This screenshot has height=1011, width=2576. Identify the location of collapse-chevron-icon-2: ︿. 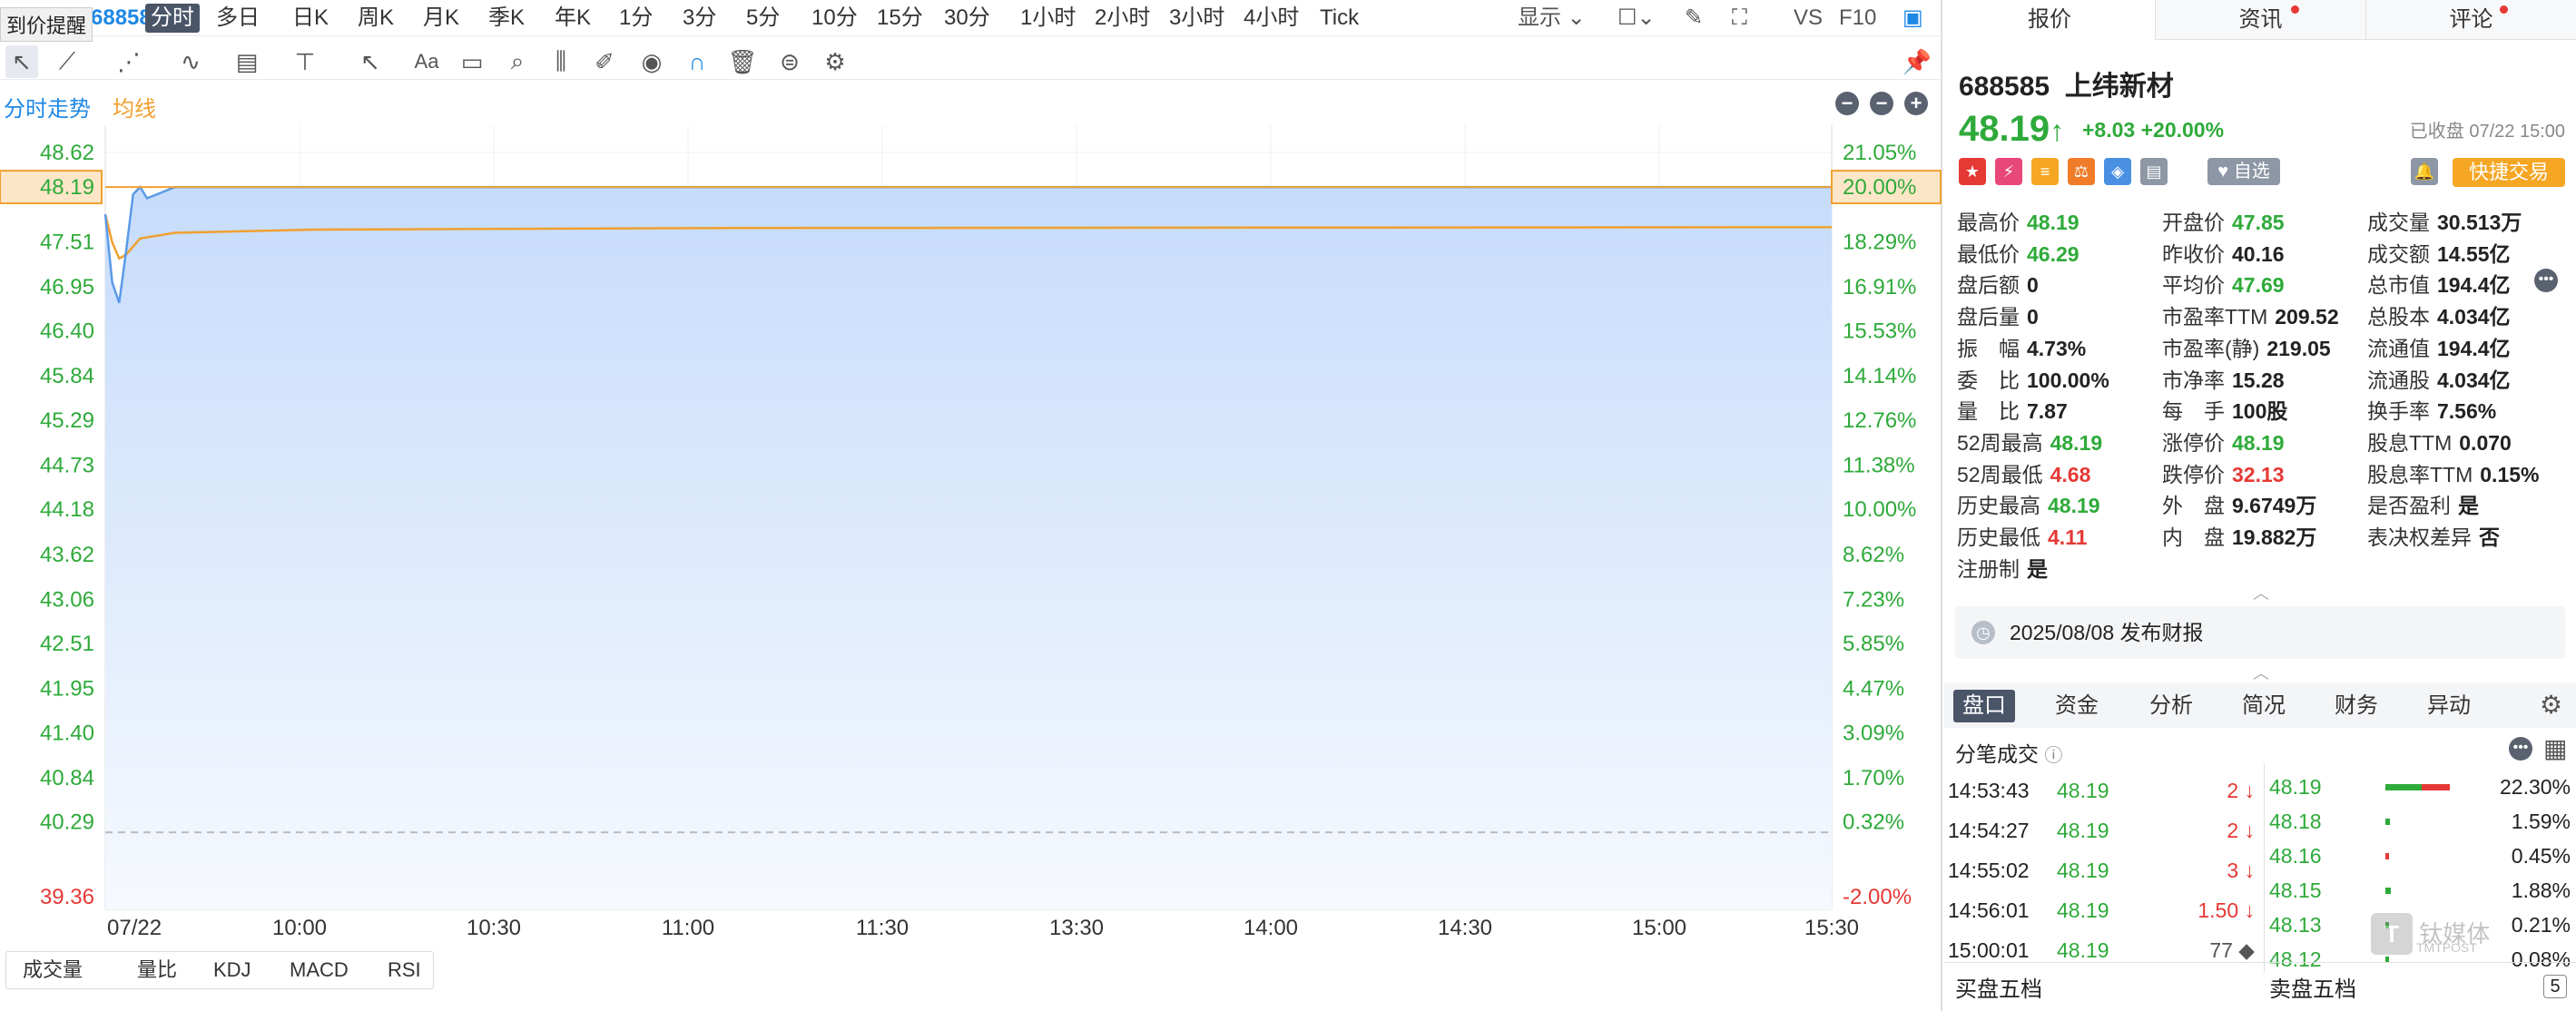
(2261, 672).